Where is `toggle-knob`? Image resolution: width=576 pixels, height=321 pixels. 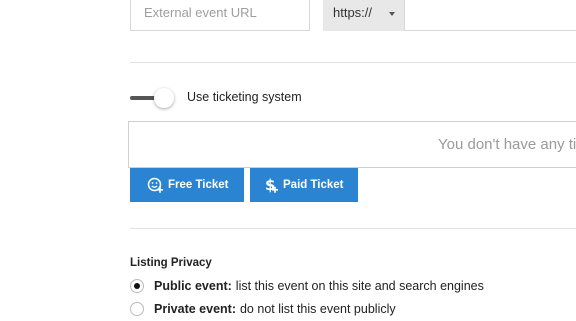
toggle-knob is located at coordinates (164, 98).